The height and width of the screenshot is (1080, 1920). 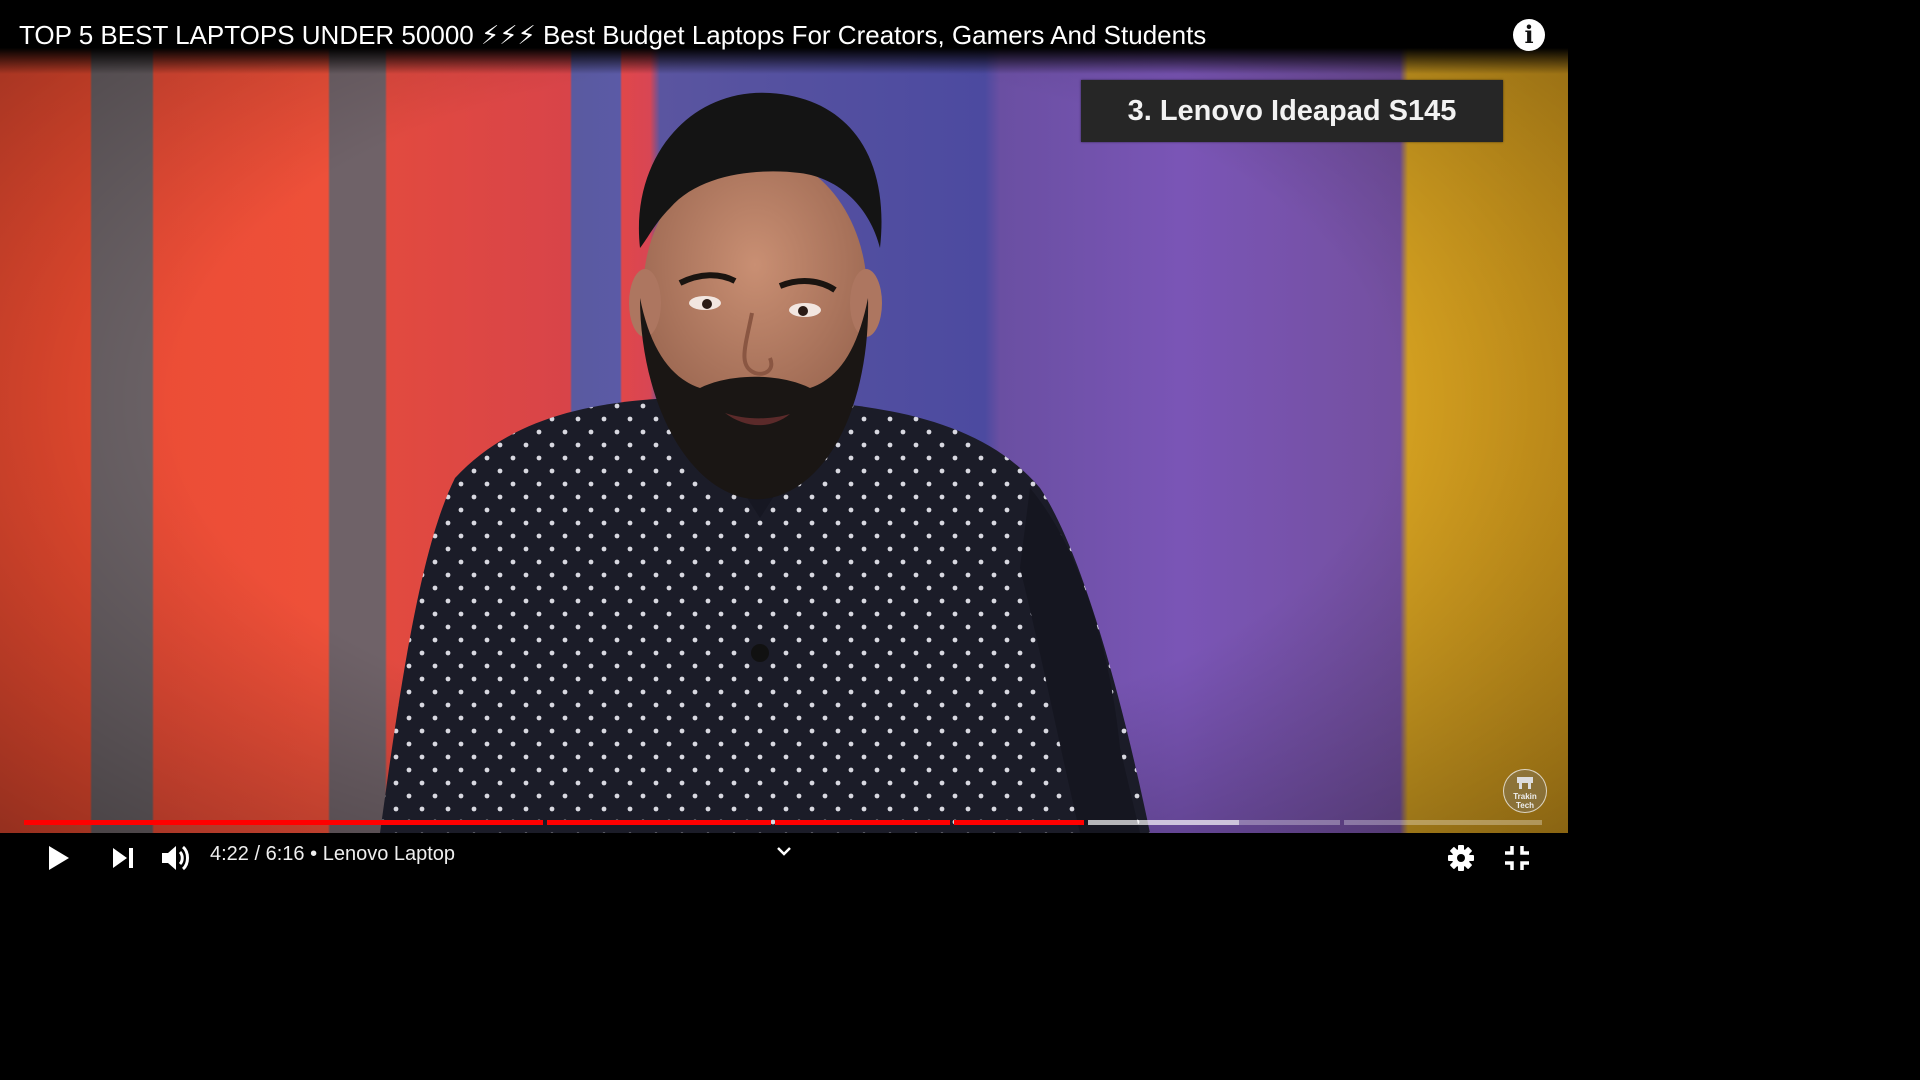 I want to click on volume-icon, so click(x=175, y=857).